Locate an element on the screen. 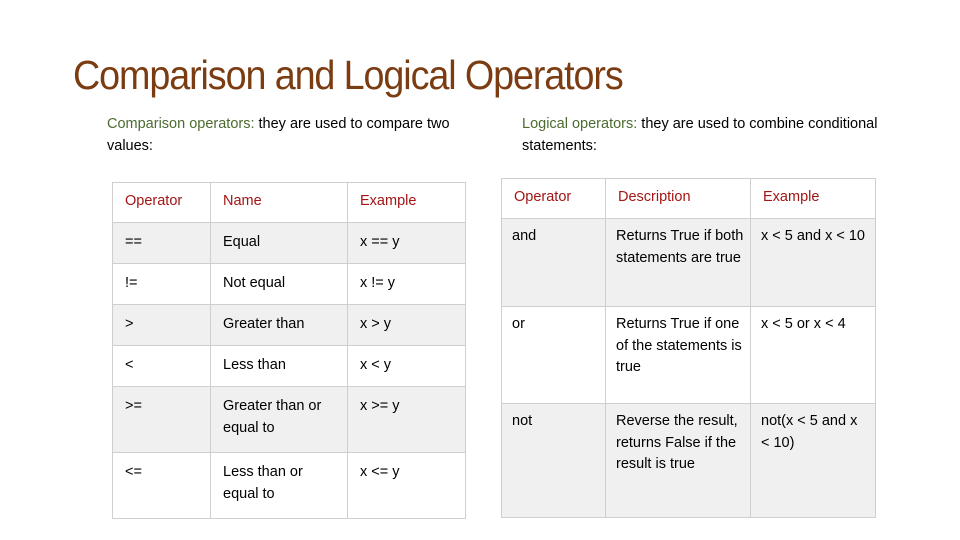 The height and width of the screenshot is (540, 960). example-cell: x < 5 and x < 10 is located at coordinates (813, 262).